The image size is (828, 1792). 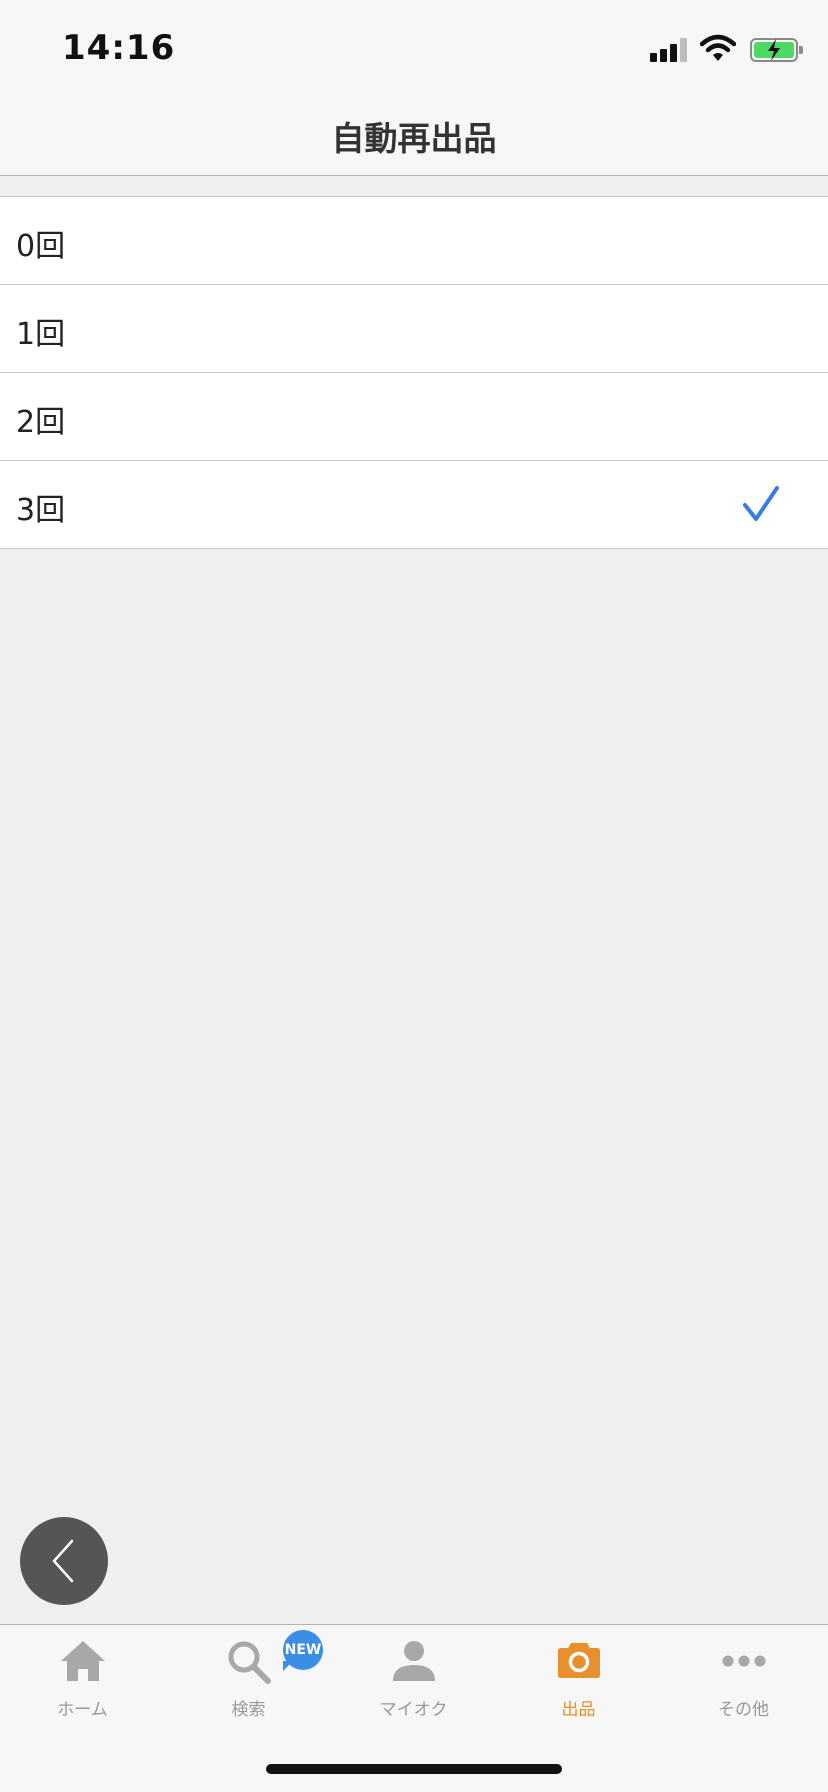 What do you see at coordinates (82, 1710) in the screenshot?
I see `tab-label: ホーム` at bounding box center [82, 1710].